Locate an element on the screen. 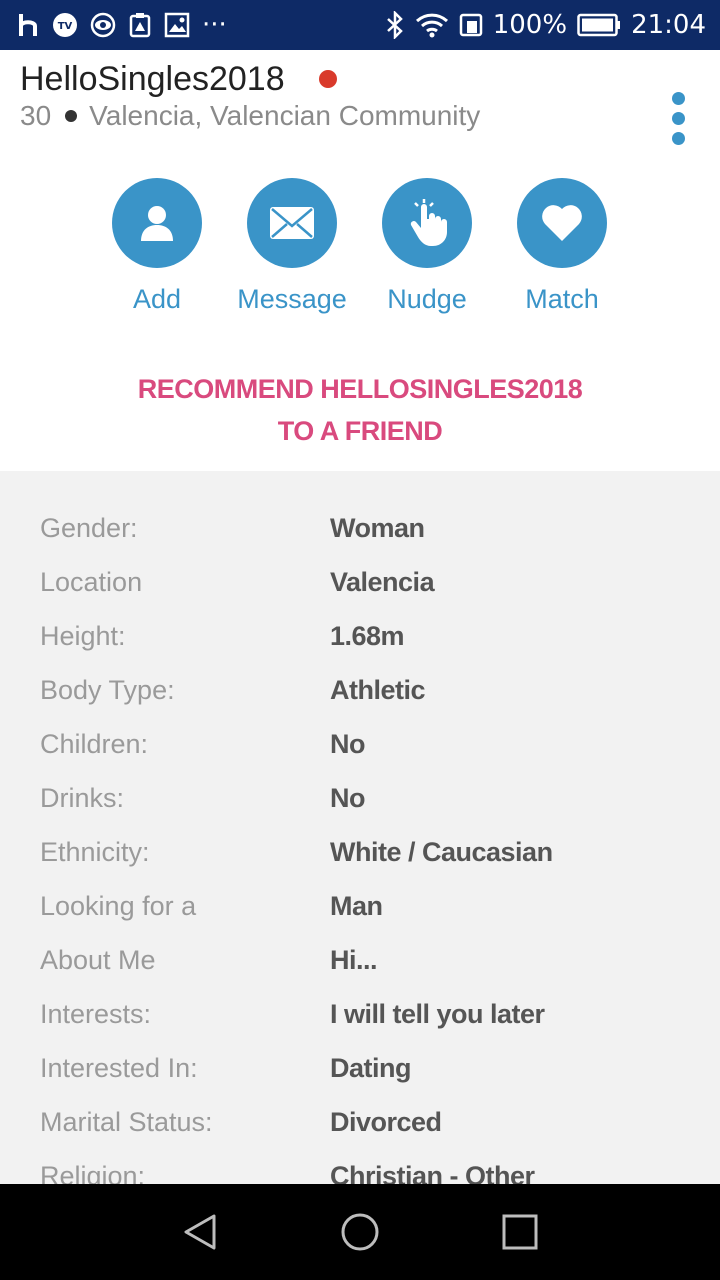 The height and width of the screenshot is (1280, 720). h-icon is located at coordinates (29, 25).